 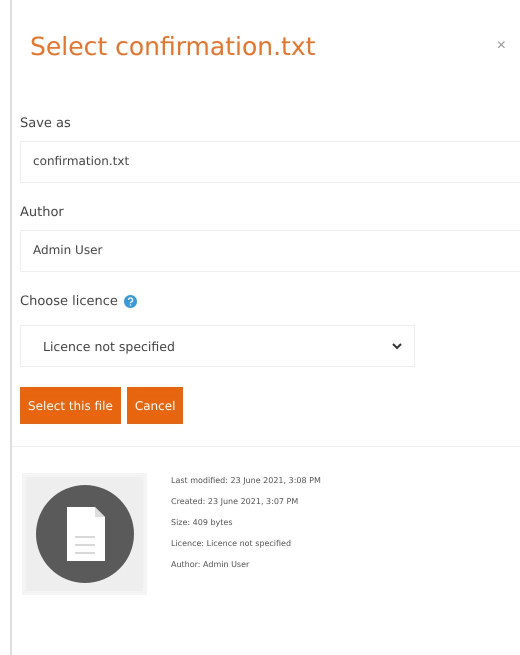 I want to click on field-label: Save as, so click(x=45, y=123).